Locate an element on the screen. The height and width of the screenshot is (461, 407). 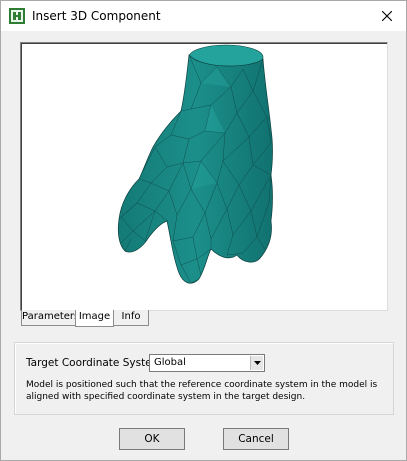
target-coordinate-select: Global is located at coordinates (207, 363).